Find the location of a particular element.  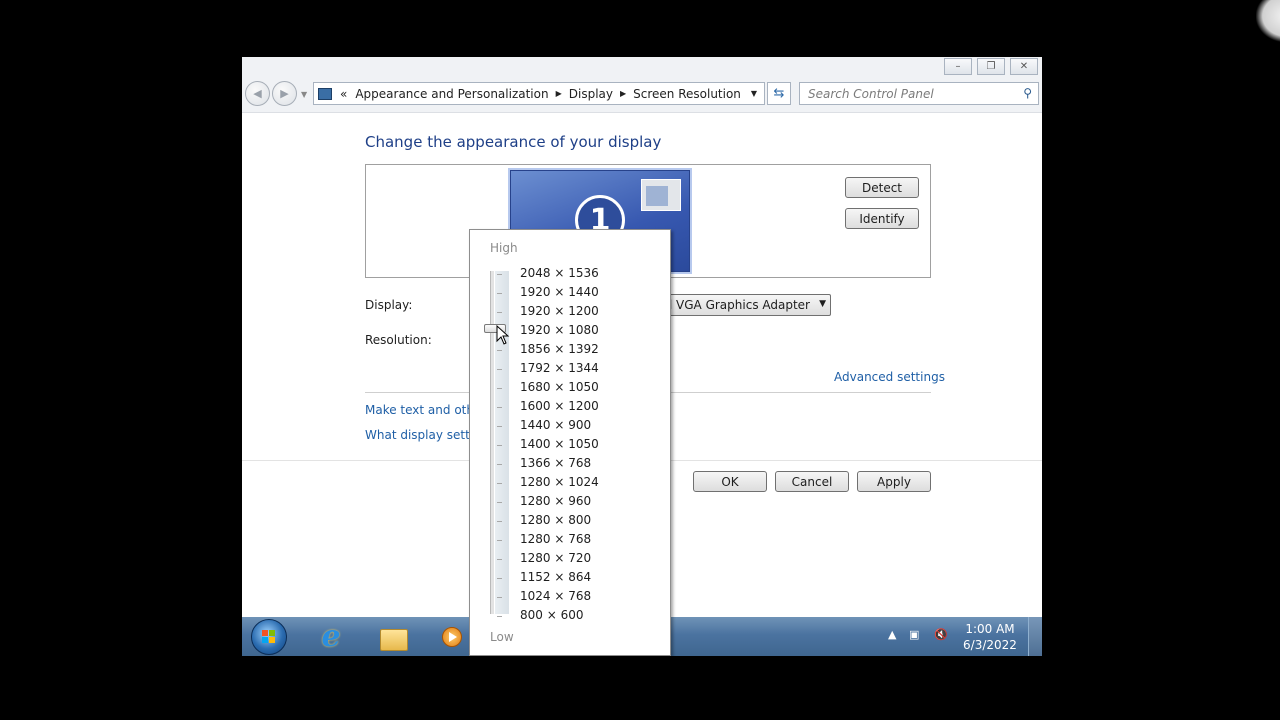

resolution-slider-track is located at coordinates (492, 442).